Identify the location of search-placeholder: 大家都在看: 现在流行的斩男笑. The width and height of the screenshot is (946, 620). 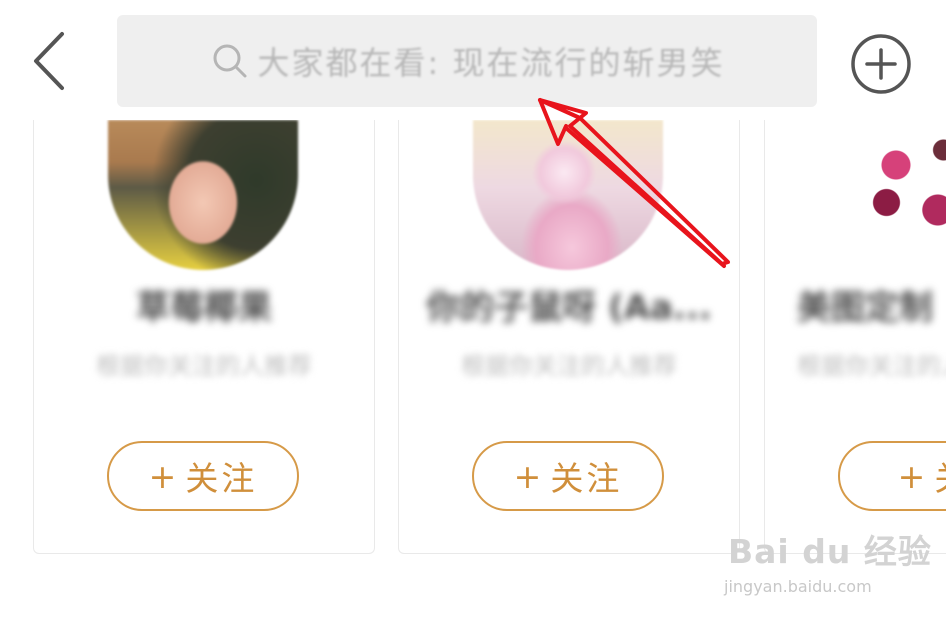
(491, 63).